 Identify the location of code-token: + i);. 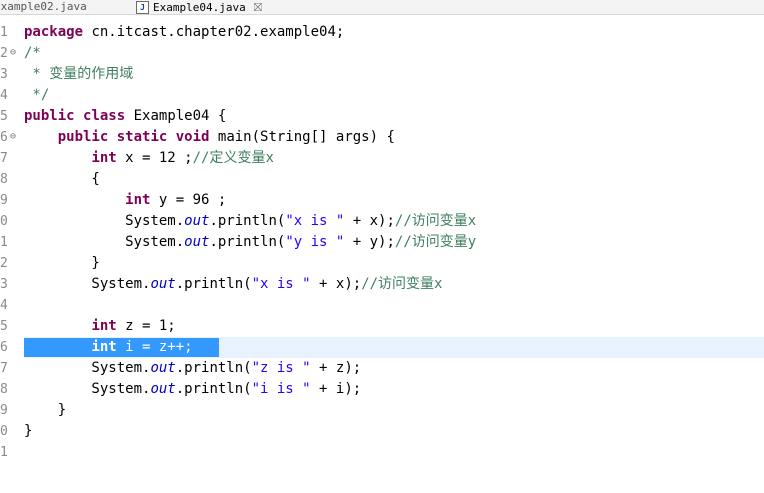
(336, 389).